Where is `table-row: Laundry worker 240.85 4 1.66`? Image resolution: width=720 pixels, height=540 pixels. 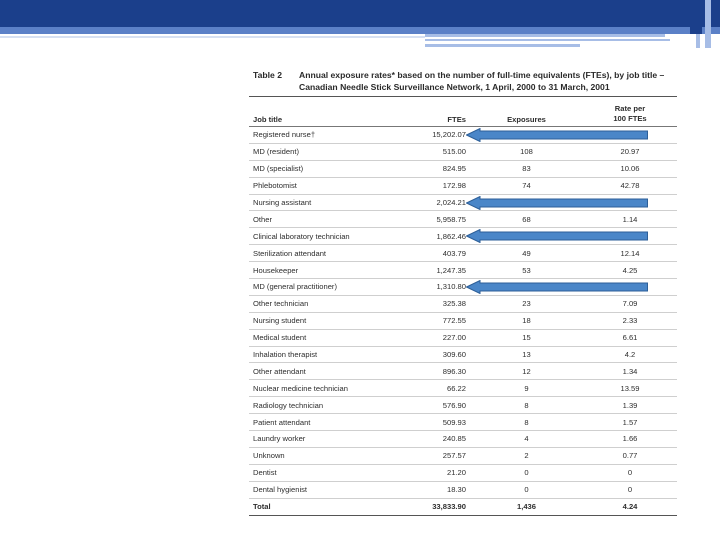 table-row: Laundry worker 240.85 4 1.66 is located at coordinates (463, 439).